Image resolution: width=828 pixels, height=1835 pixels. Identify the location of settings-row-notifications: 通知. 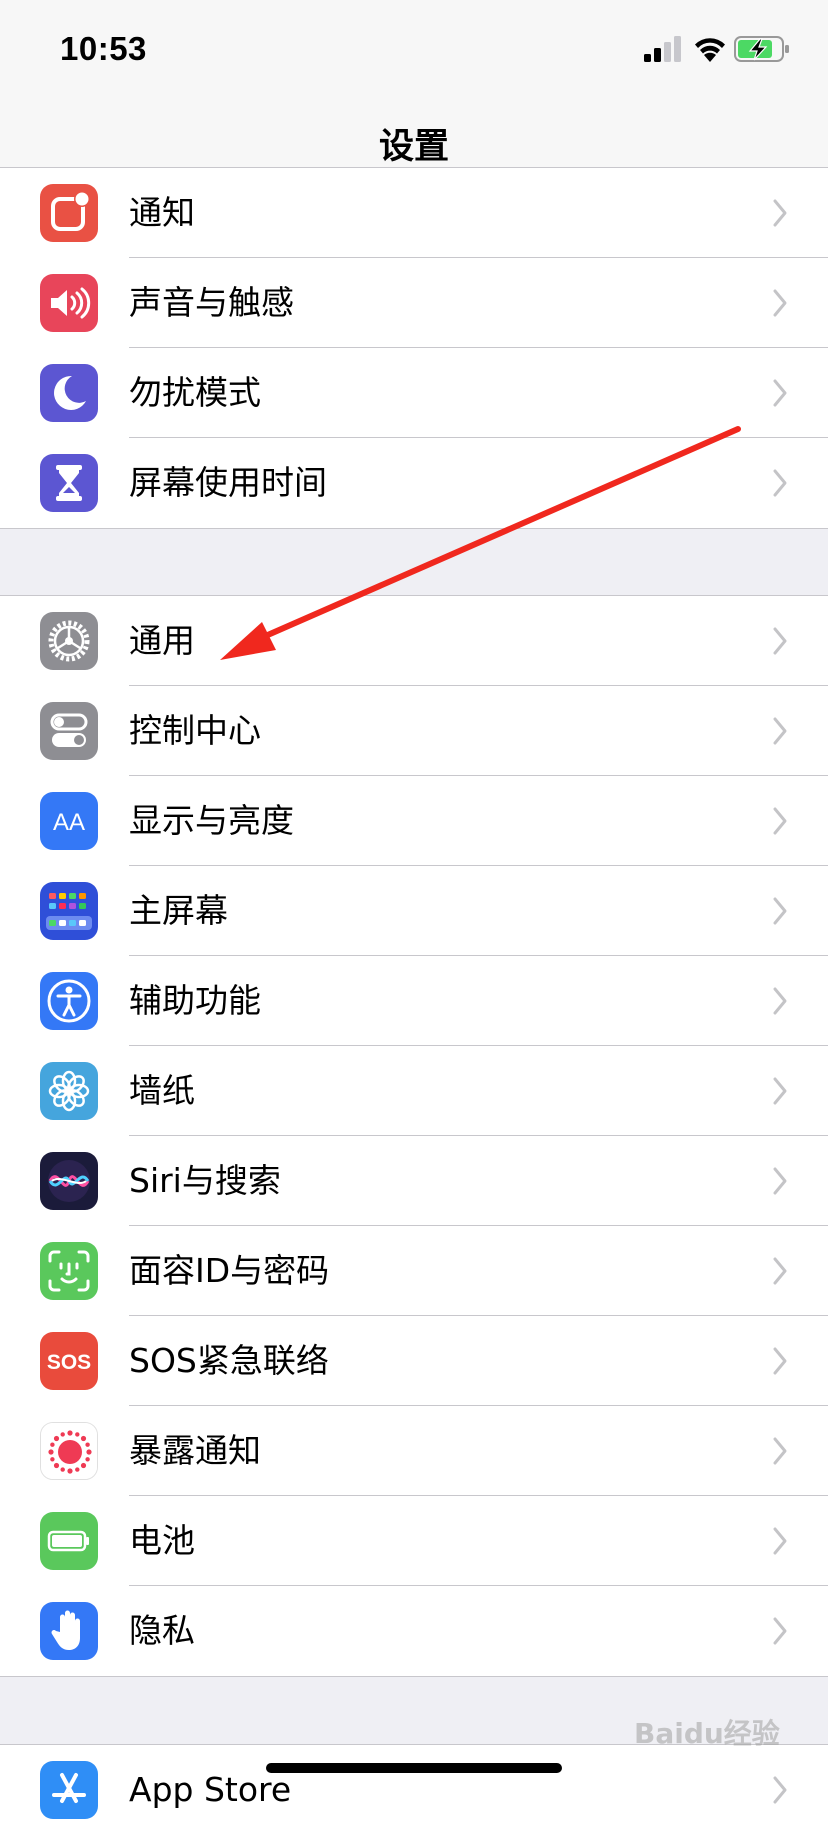
(414, 213).